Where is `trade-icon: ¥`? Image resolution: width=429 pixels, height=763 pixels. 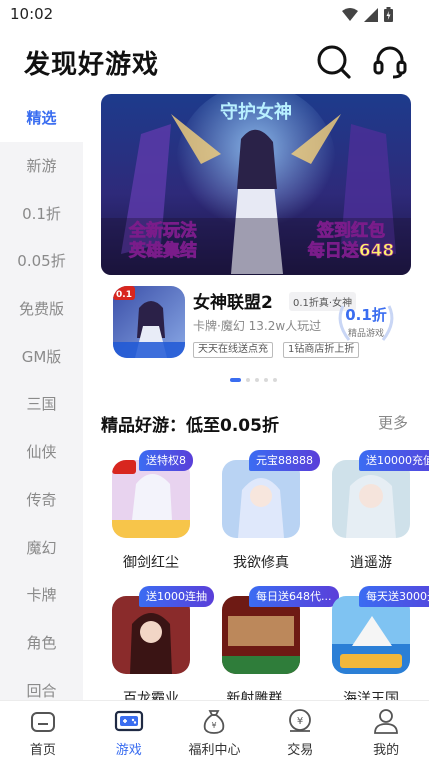
trade-icon: ¥ is located at coordinates (300, 720).